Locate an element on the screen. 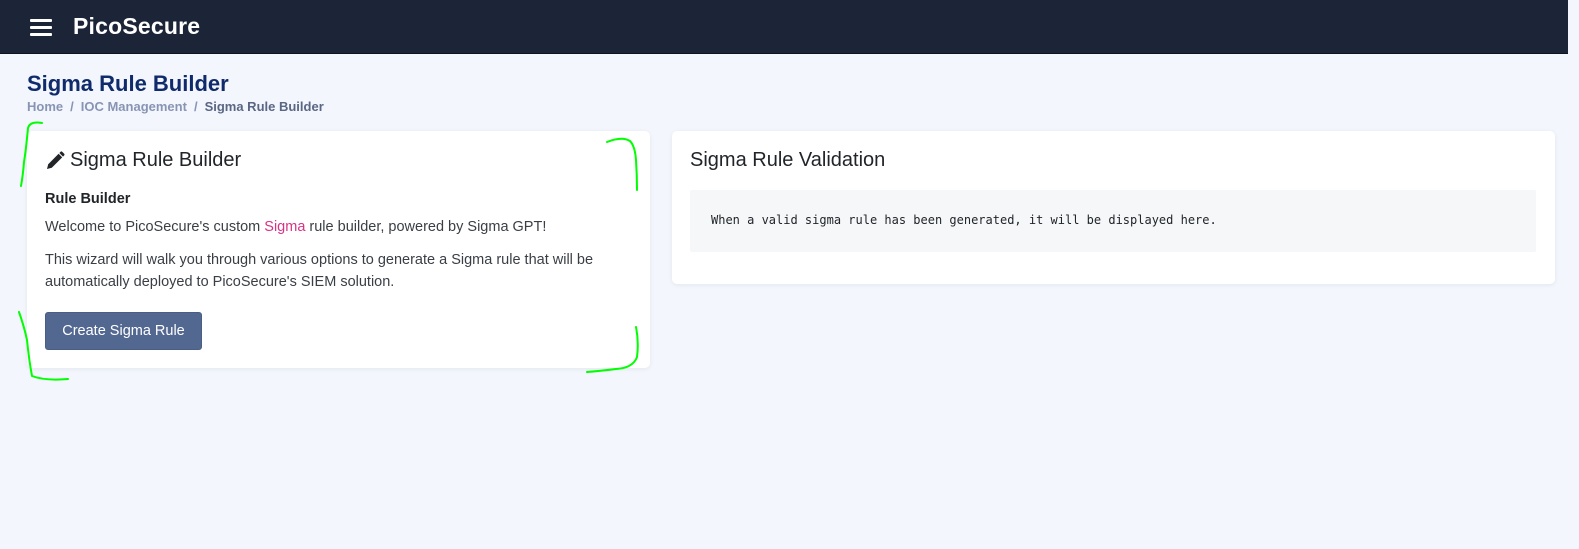 The width and height of the screenshot is (1579, 549). create-sigma-rule-button: Create Sigma Rule is located at coordinates (123, 331).